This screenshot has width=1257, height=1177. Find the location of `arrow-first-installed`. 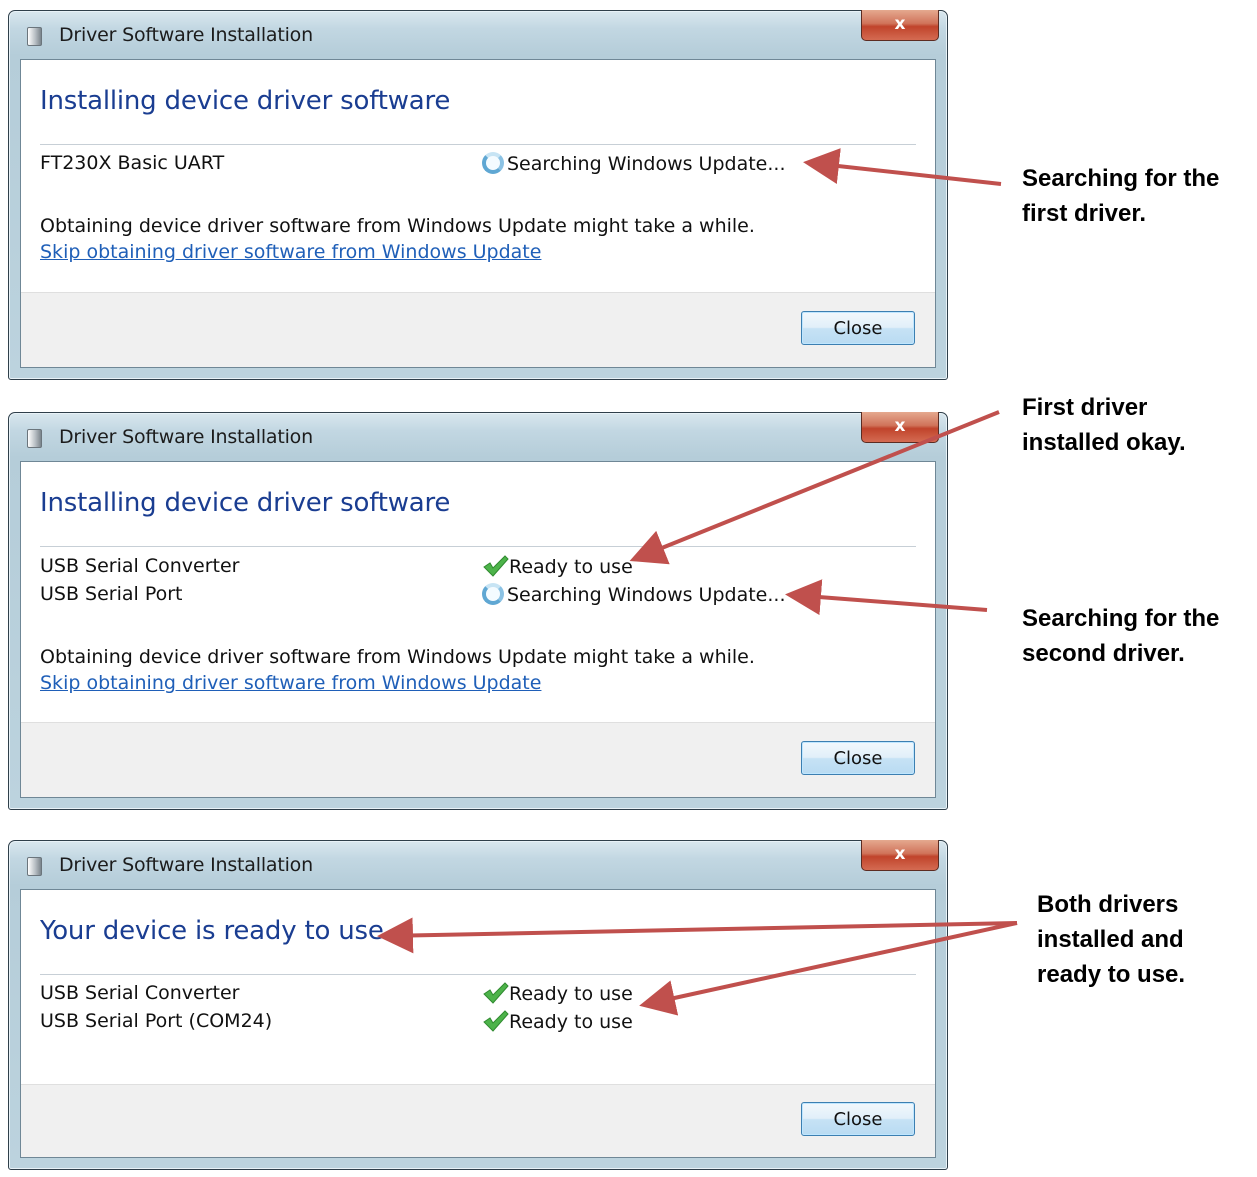

arrow-first-installed is located at coordinates (814, 487).